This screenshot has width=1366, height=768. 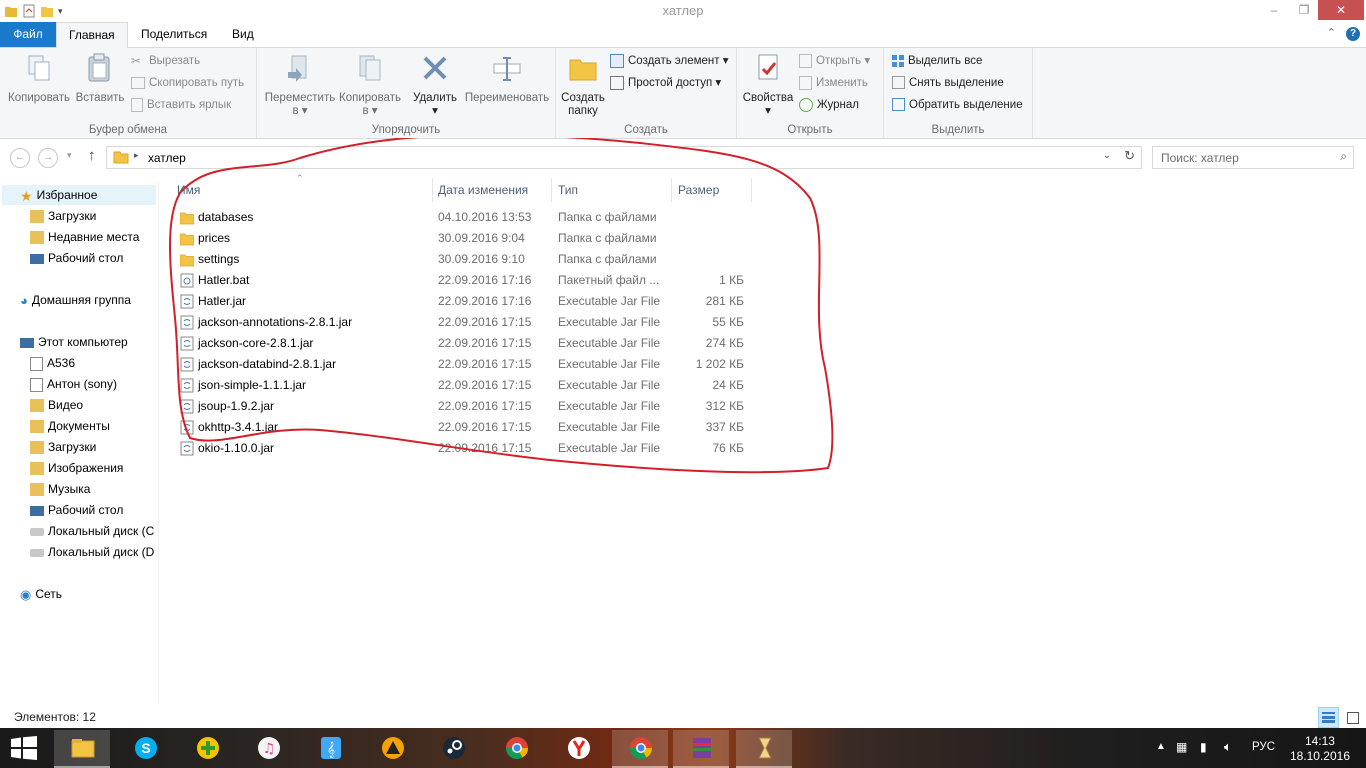 What do you see at coordinates (768, 85) in the screenshot?
I see `properties-button: Свойства ▾` at bounding box center [768, 85].